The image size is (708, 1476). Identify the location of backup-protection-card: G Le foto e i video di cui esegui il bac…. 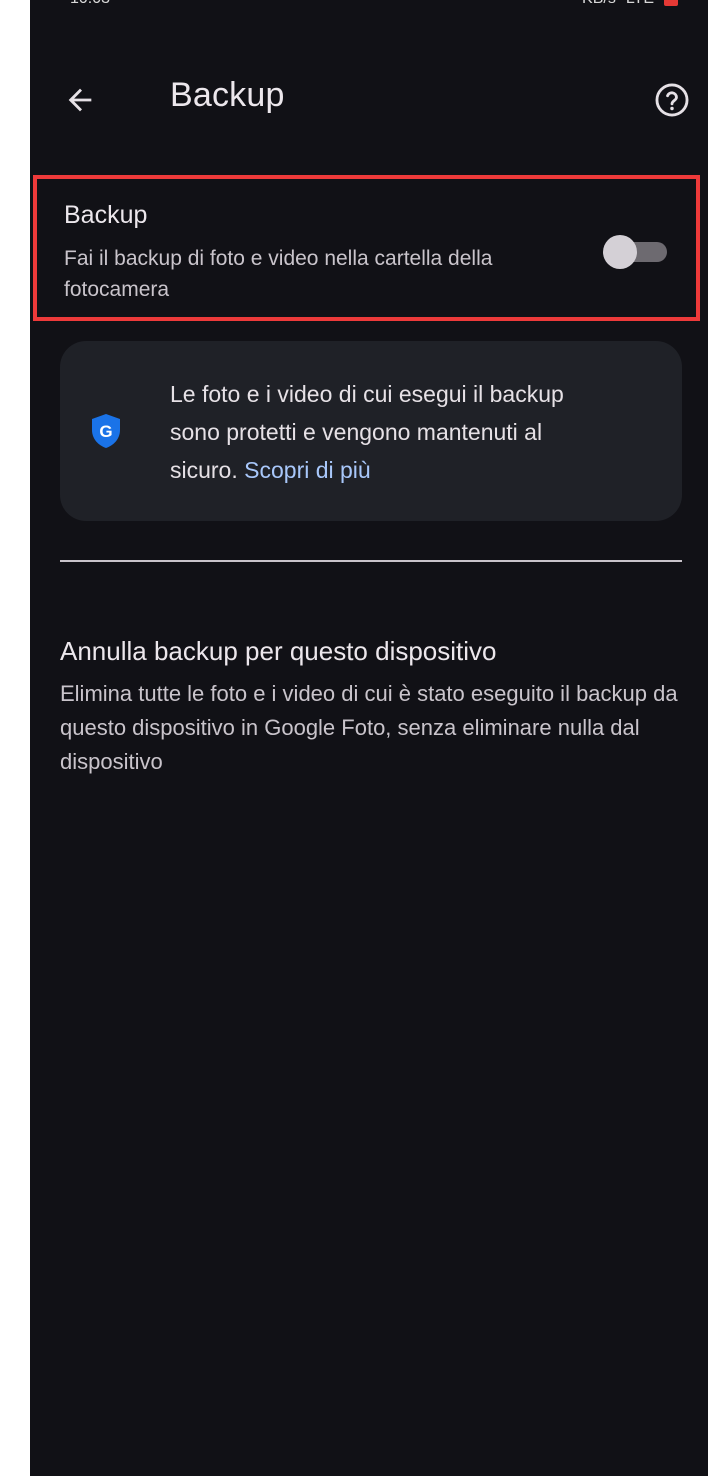
(371, 431).